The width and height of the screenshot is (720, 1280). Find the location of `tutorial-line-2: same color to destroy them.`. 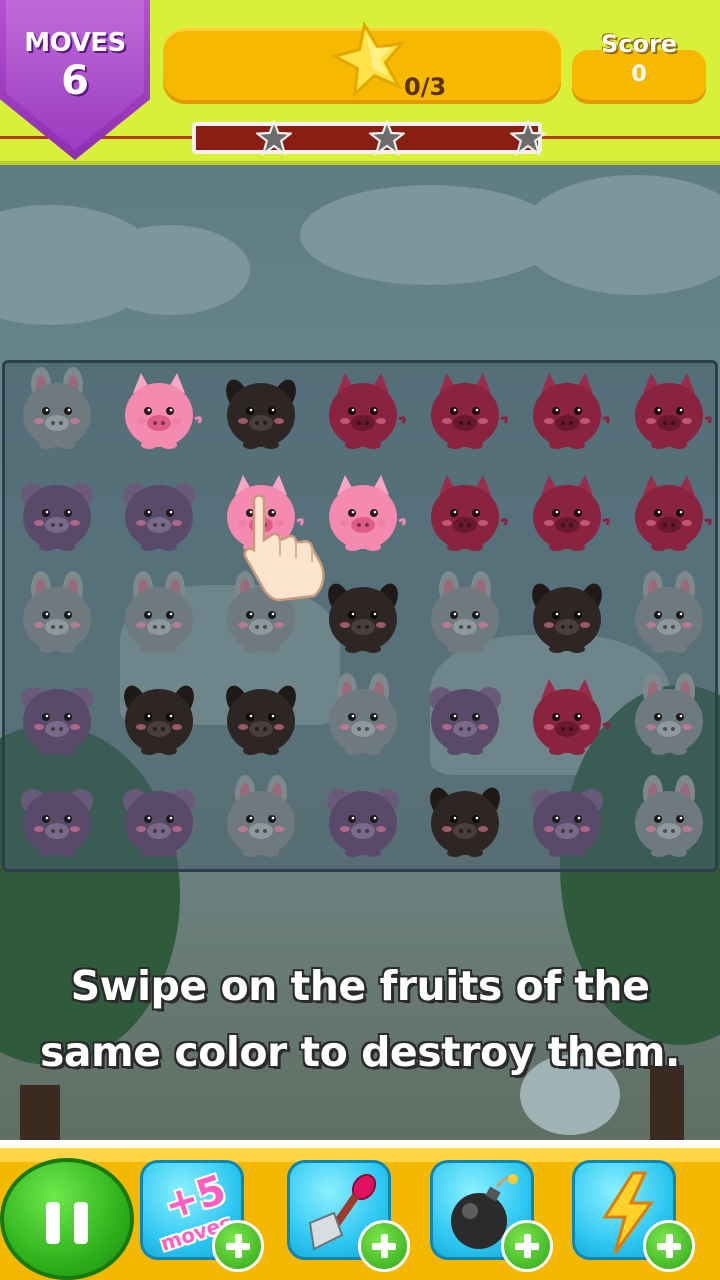

tutorial-line-2: same color to destroy them. is located at coordinates (360, 1052).